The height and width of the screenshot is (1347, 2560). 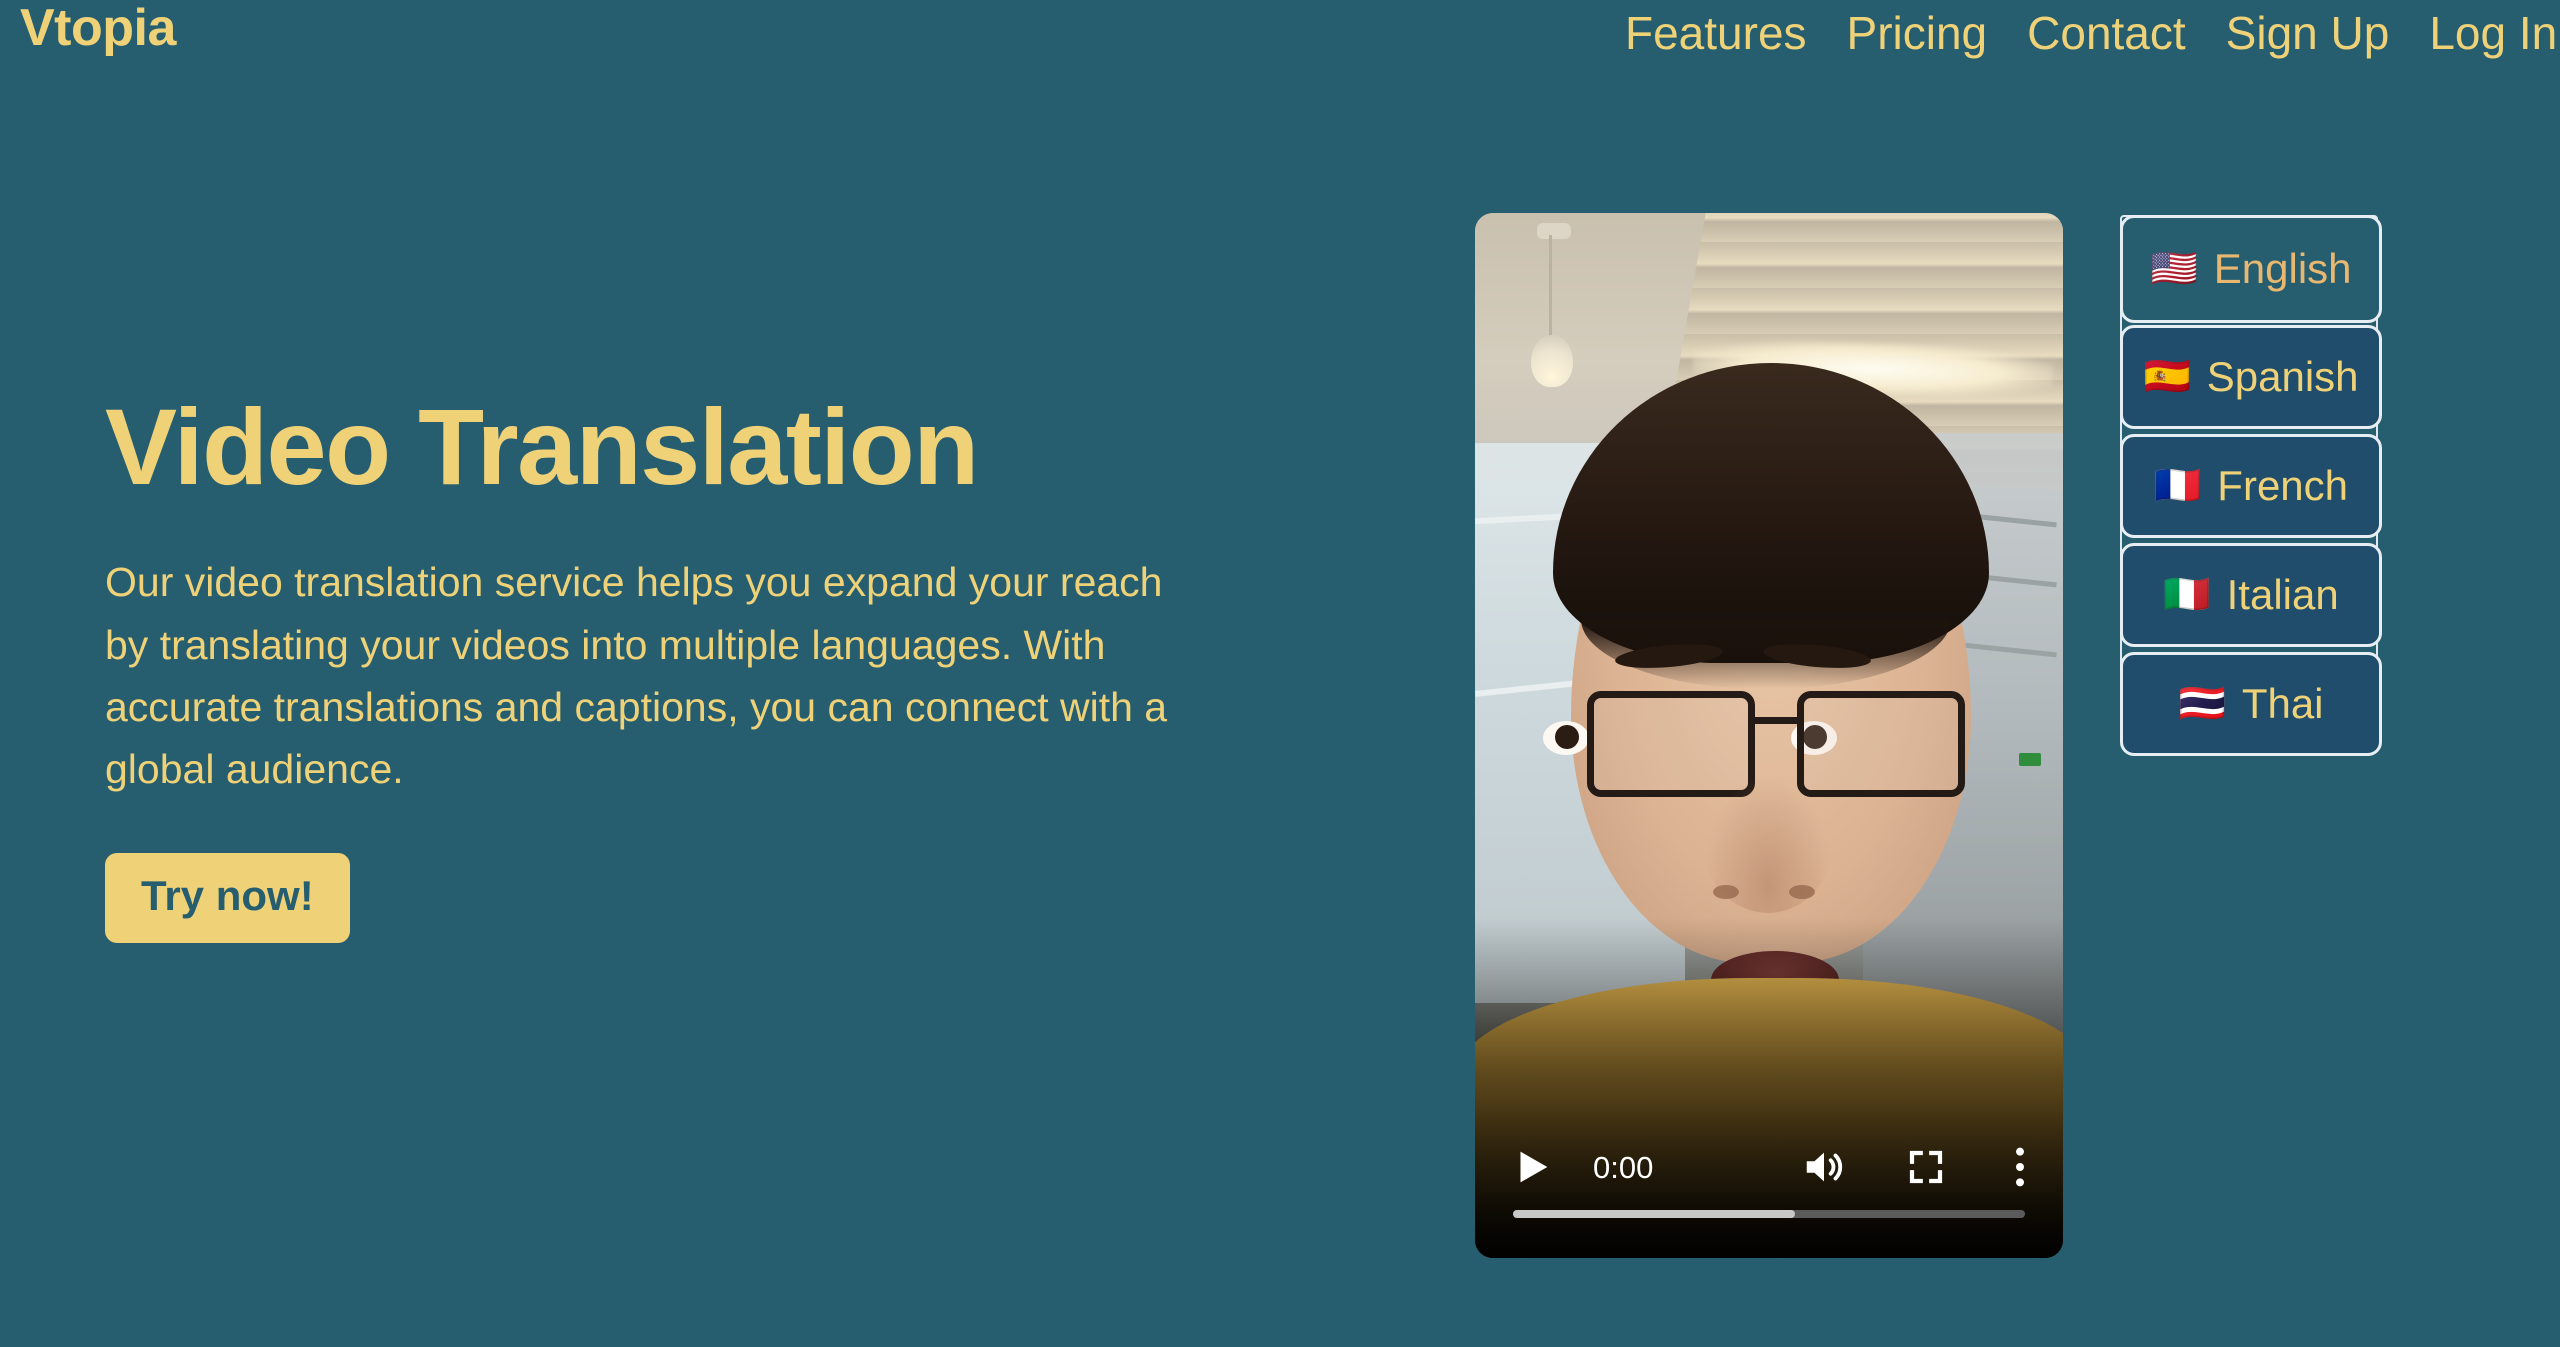 What do you see at coordinates (2106, 33) in the screenshot?
I see `nav-link-contact: Contact` at bounding box center [2106, 33].